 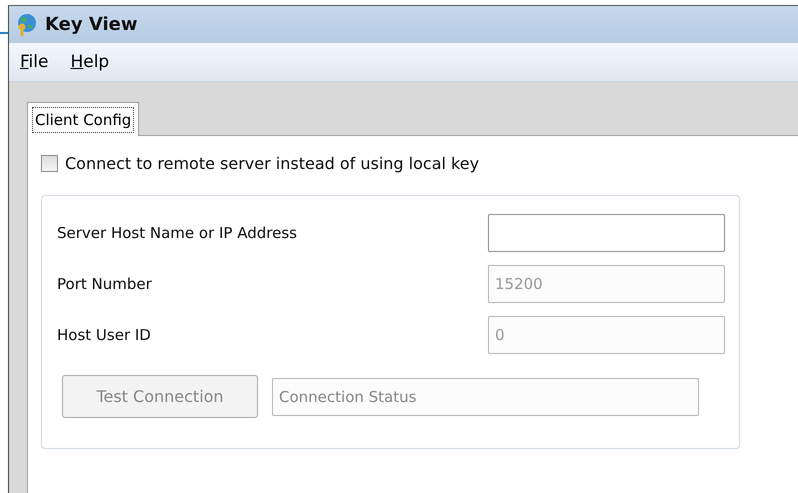 What do you see at coordinates (104, 284) in the screenshot?
I see `field-label: Port Number` at bounding box center [104, 284].